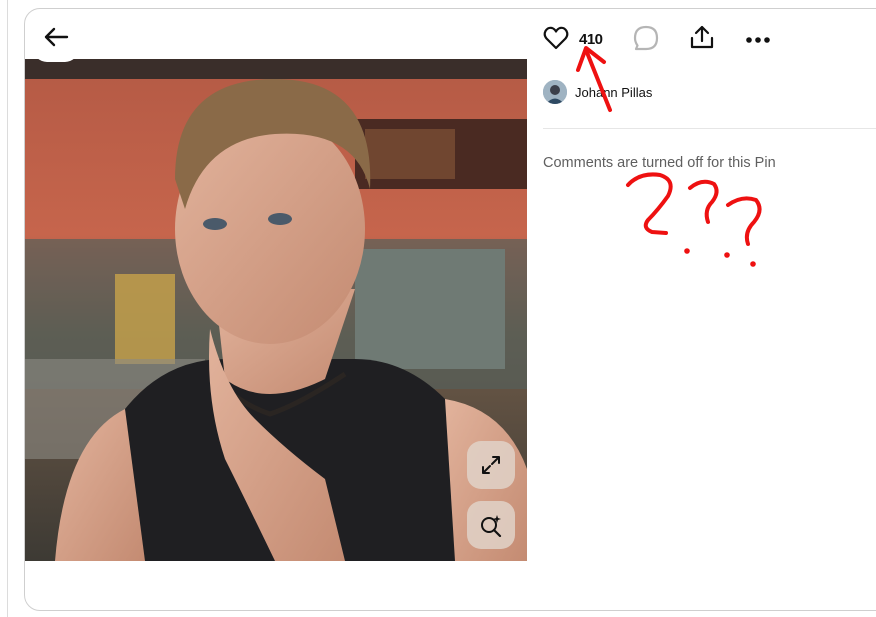 This screenshot has width=876, height=617. I want to click on comments-disabled-notice: Comments are turned off for this Pin, so click(659, 163).